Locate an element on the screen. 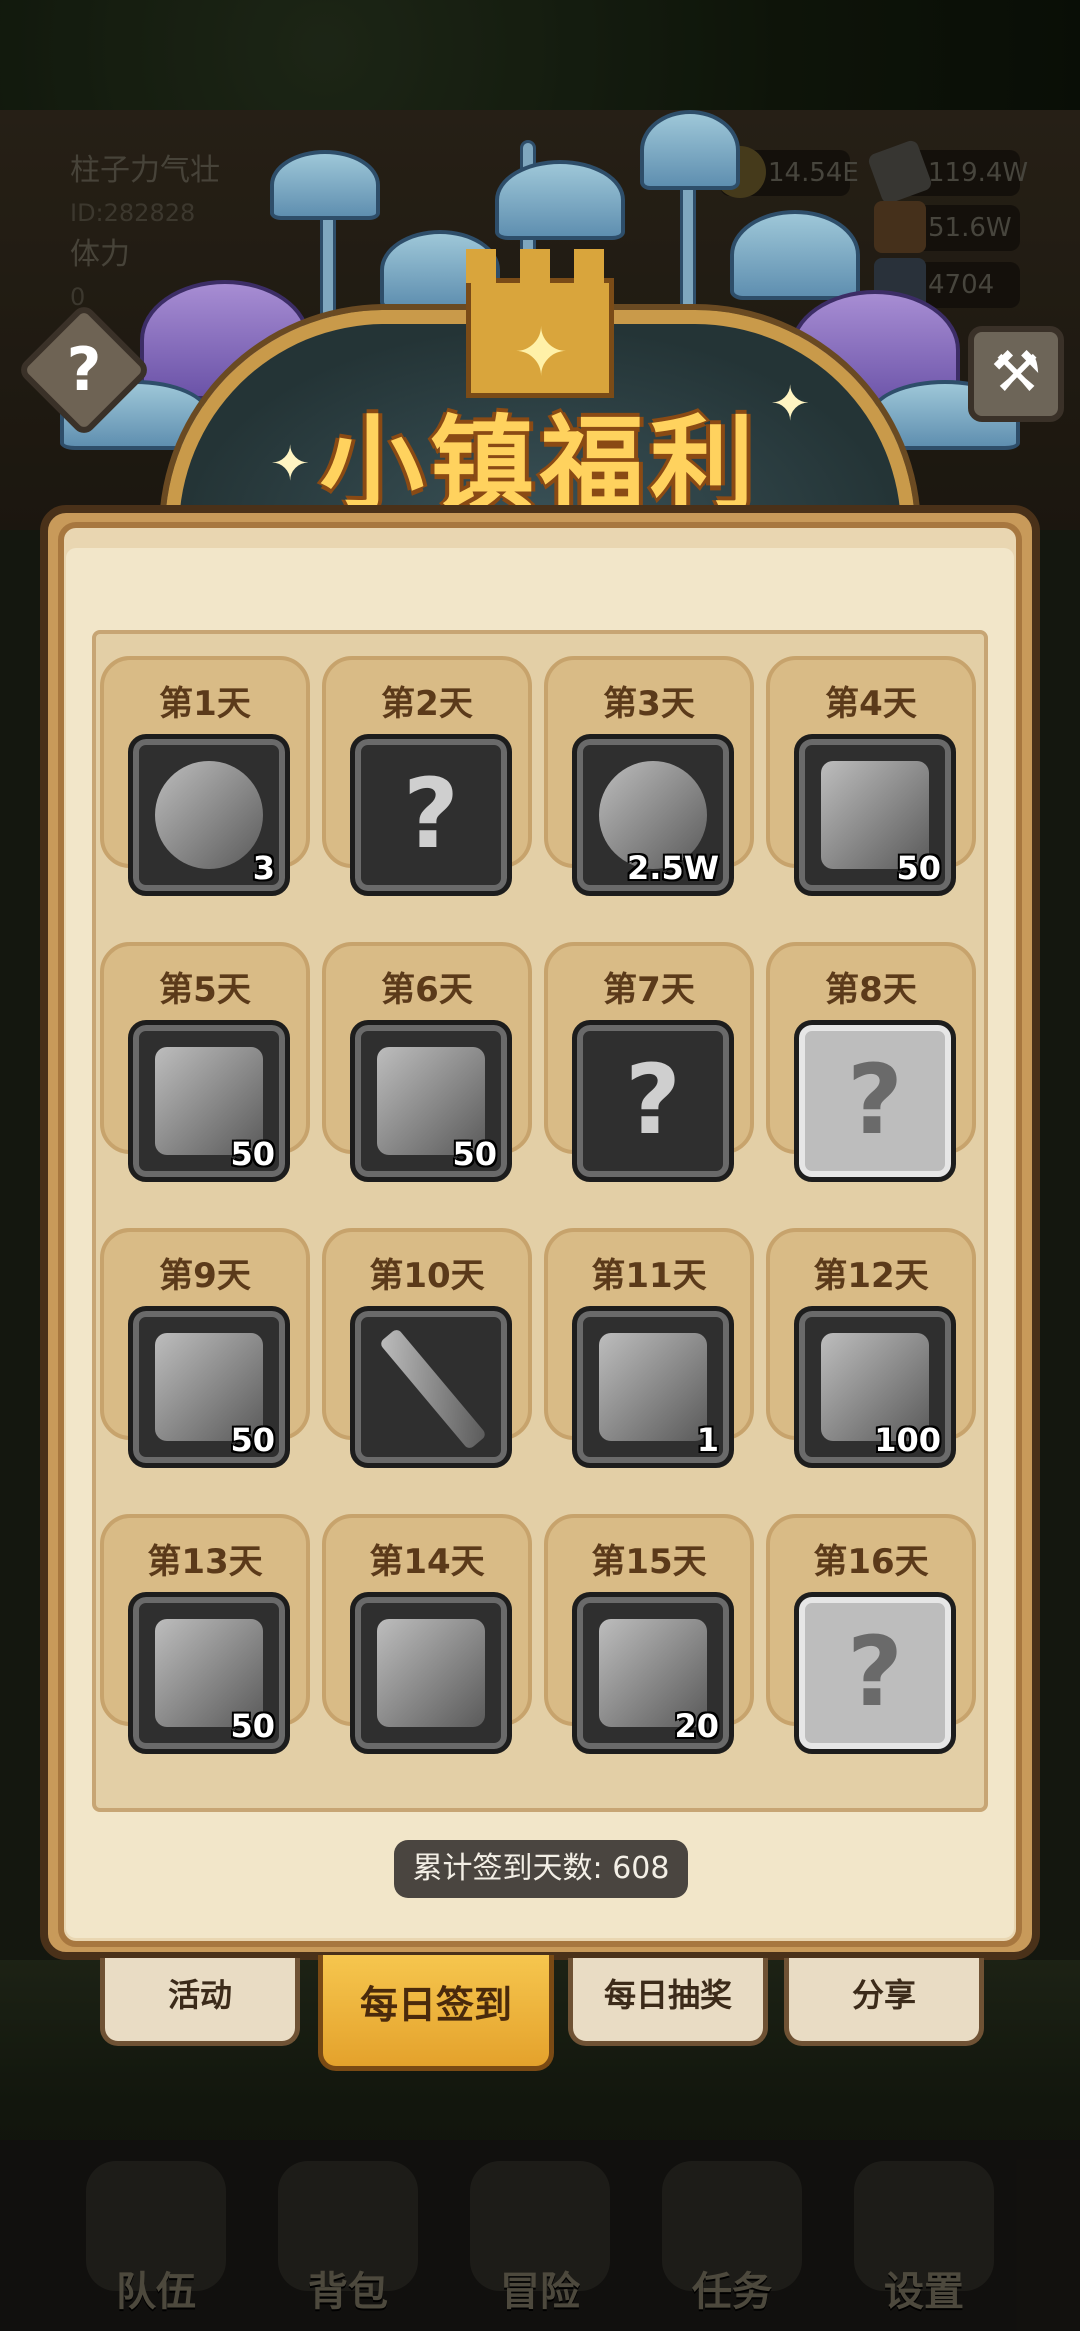  reward-quantity: 1 is located at coordinates (707, 1440).